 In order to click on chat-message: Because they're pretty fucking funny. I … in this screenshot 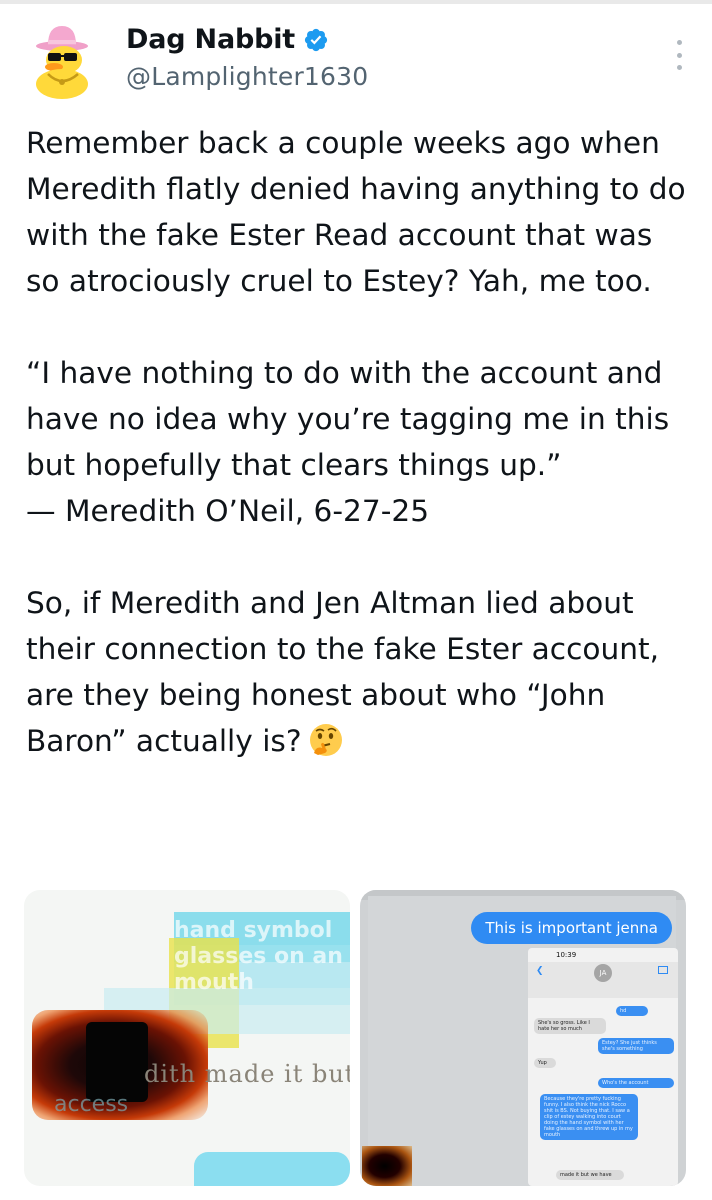, I will do `click(589, 1117)`.